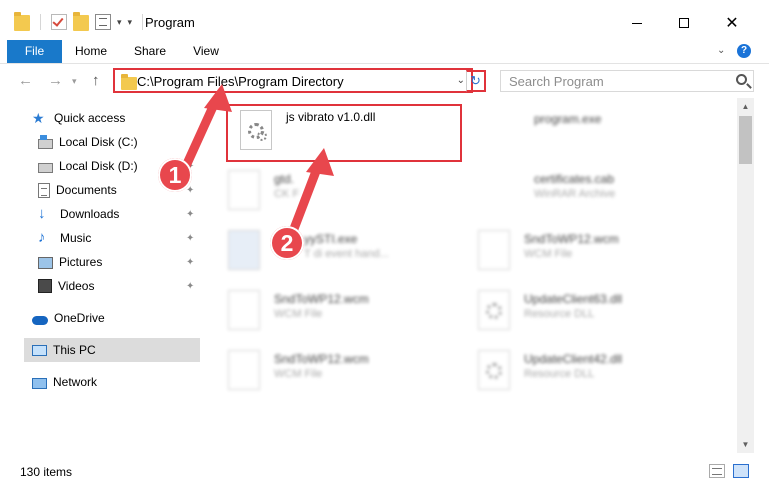 This screenshot has height=498, width=769. I want to click on file-item: certificates.cab WinRAR Archive, so click(589, 192).